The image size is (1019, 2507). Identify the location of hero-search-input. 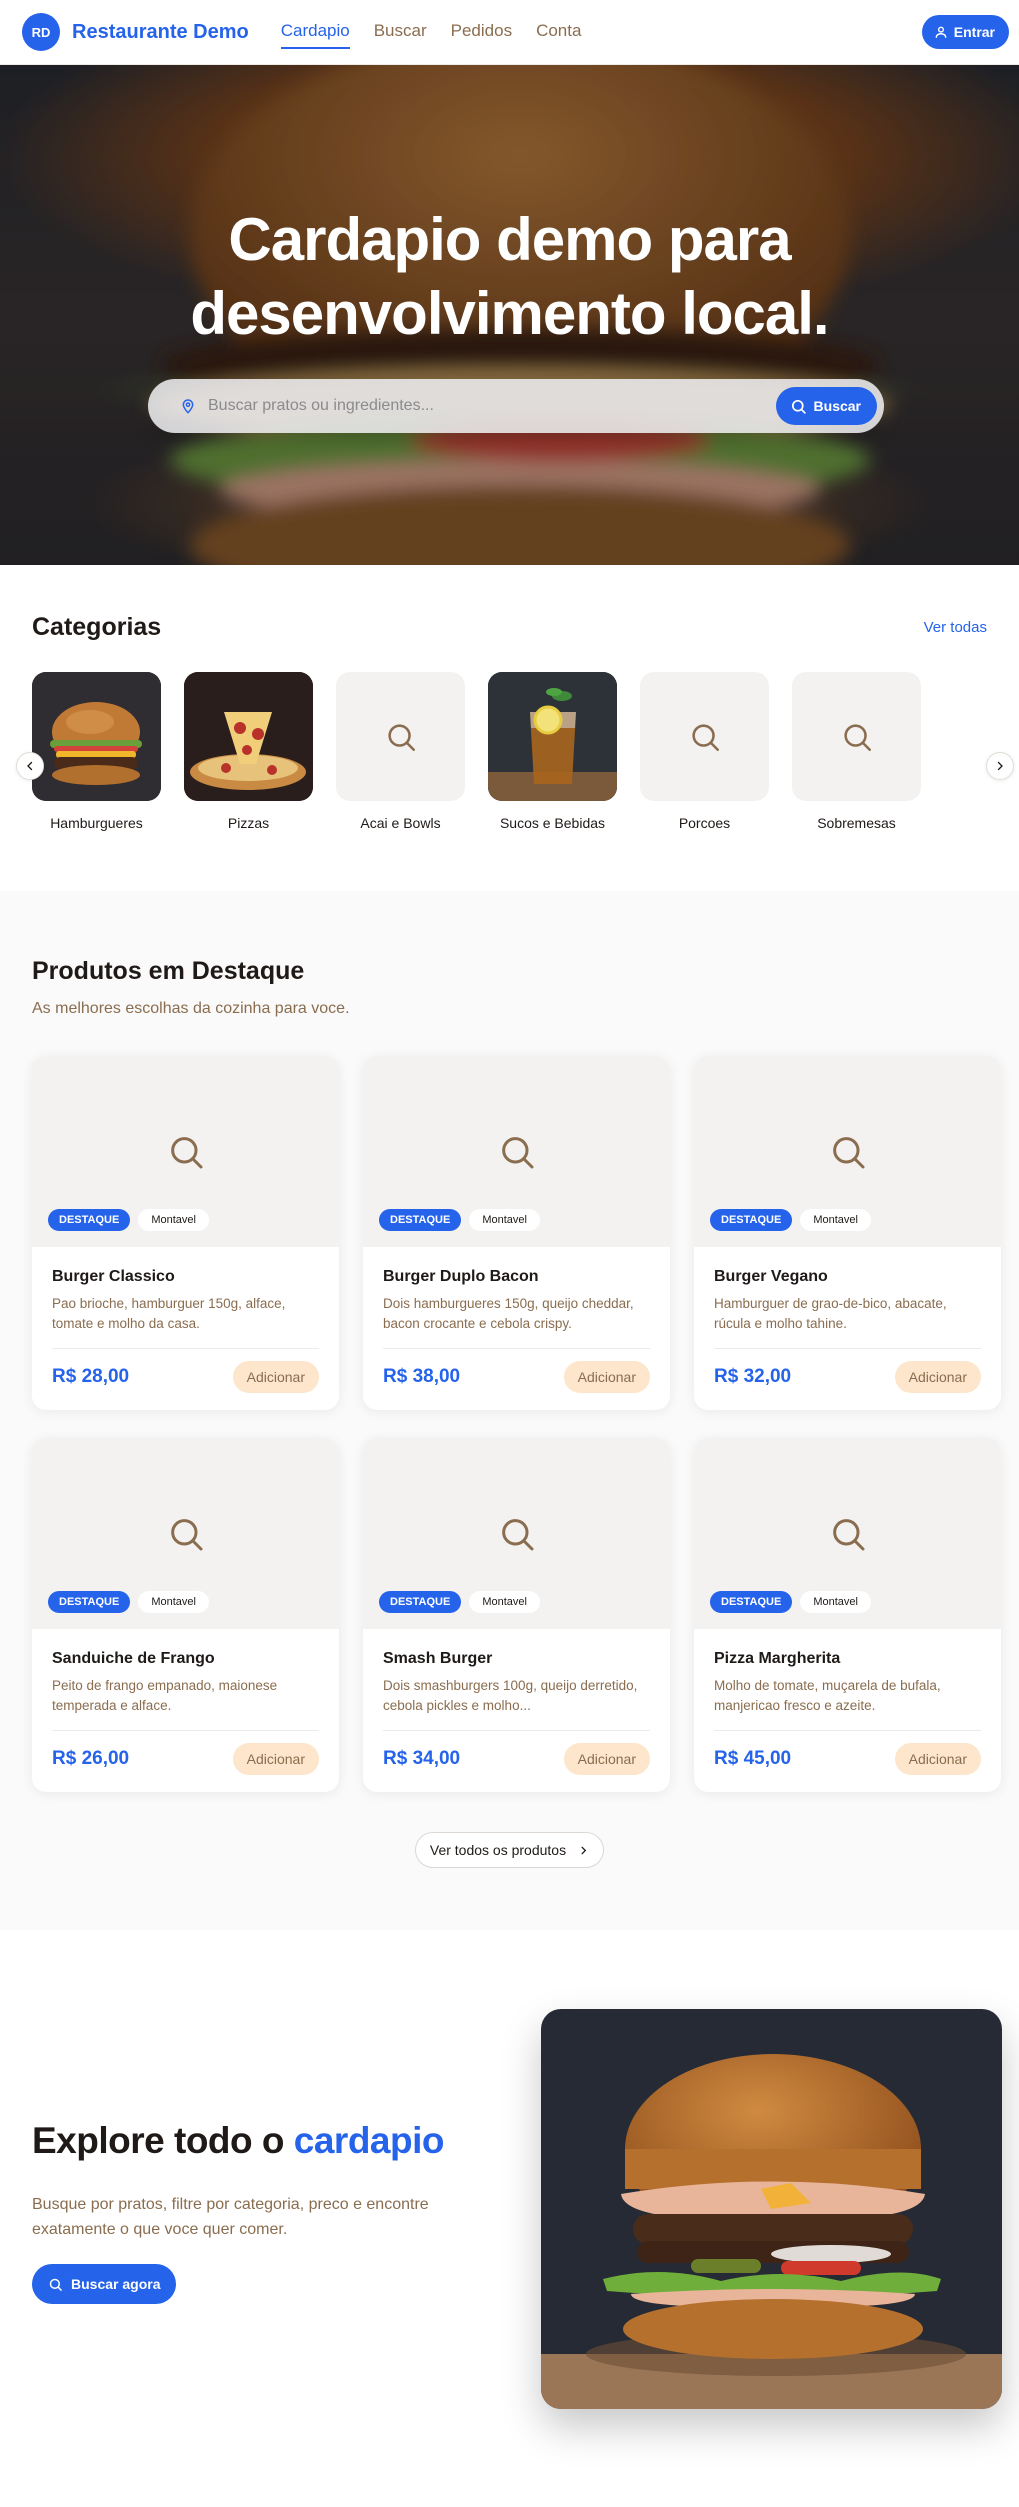
(492, 406).